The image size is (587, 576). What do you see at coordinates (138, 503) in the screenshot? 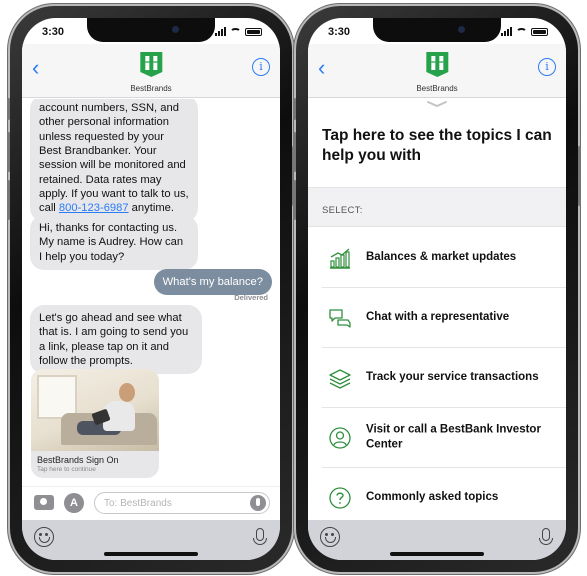
I see `message-input-placeholder: To: BestBrands` at bounding box center [138, 503].